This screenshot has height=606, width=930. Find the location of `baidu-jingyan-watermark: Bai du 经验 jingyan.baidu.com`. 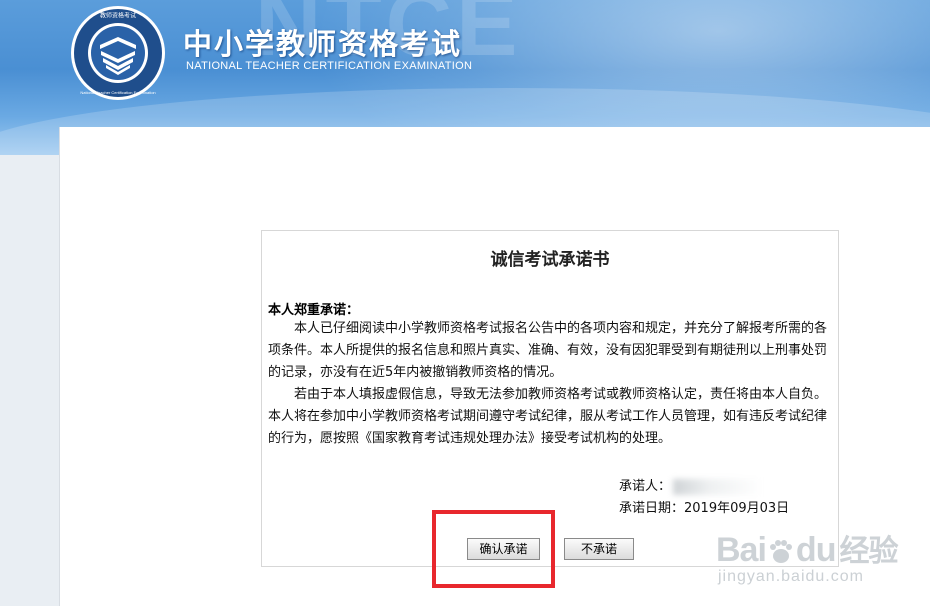

baidu-jingyan-watermark: Bai du 经验 jingyan.baidu.com is located at coordinates (821, 565).